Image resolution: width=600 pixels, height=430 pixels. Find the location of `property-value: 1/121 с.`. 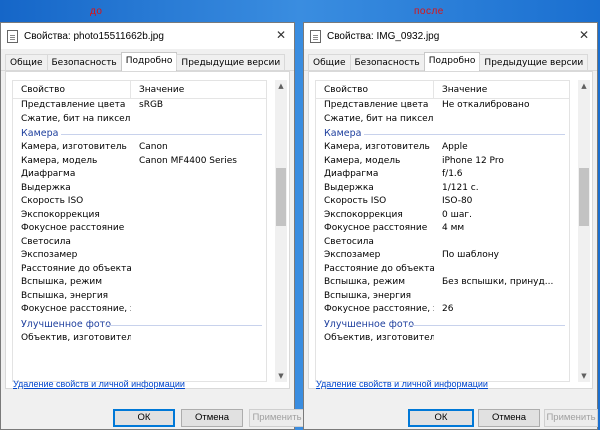

property-value: 1/121 с. is located at coordinates (460, 187).